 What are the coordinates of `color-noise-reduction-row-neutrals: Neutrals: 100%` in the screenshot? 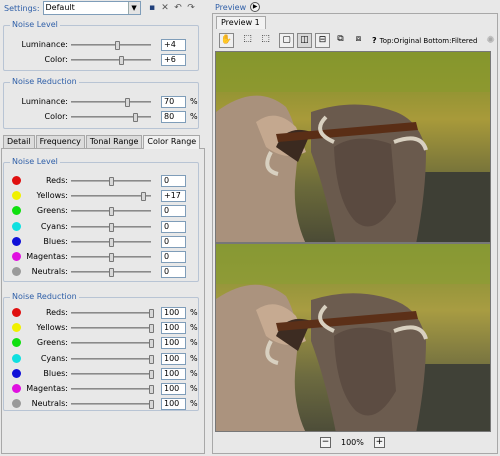 It's located at (102, 404).